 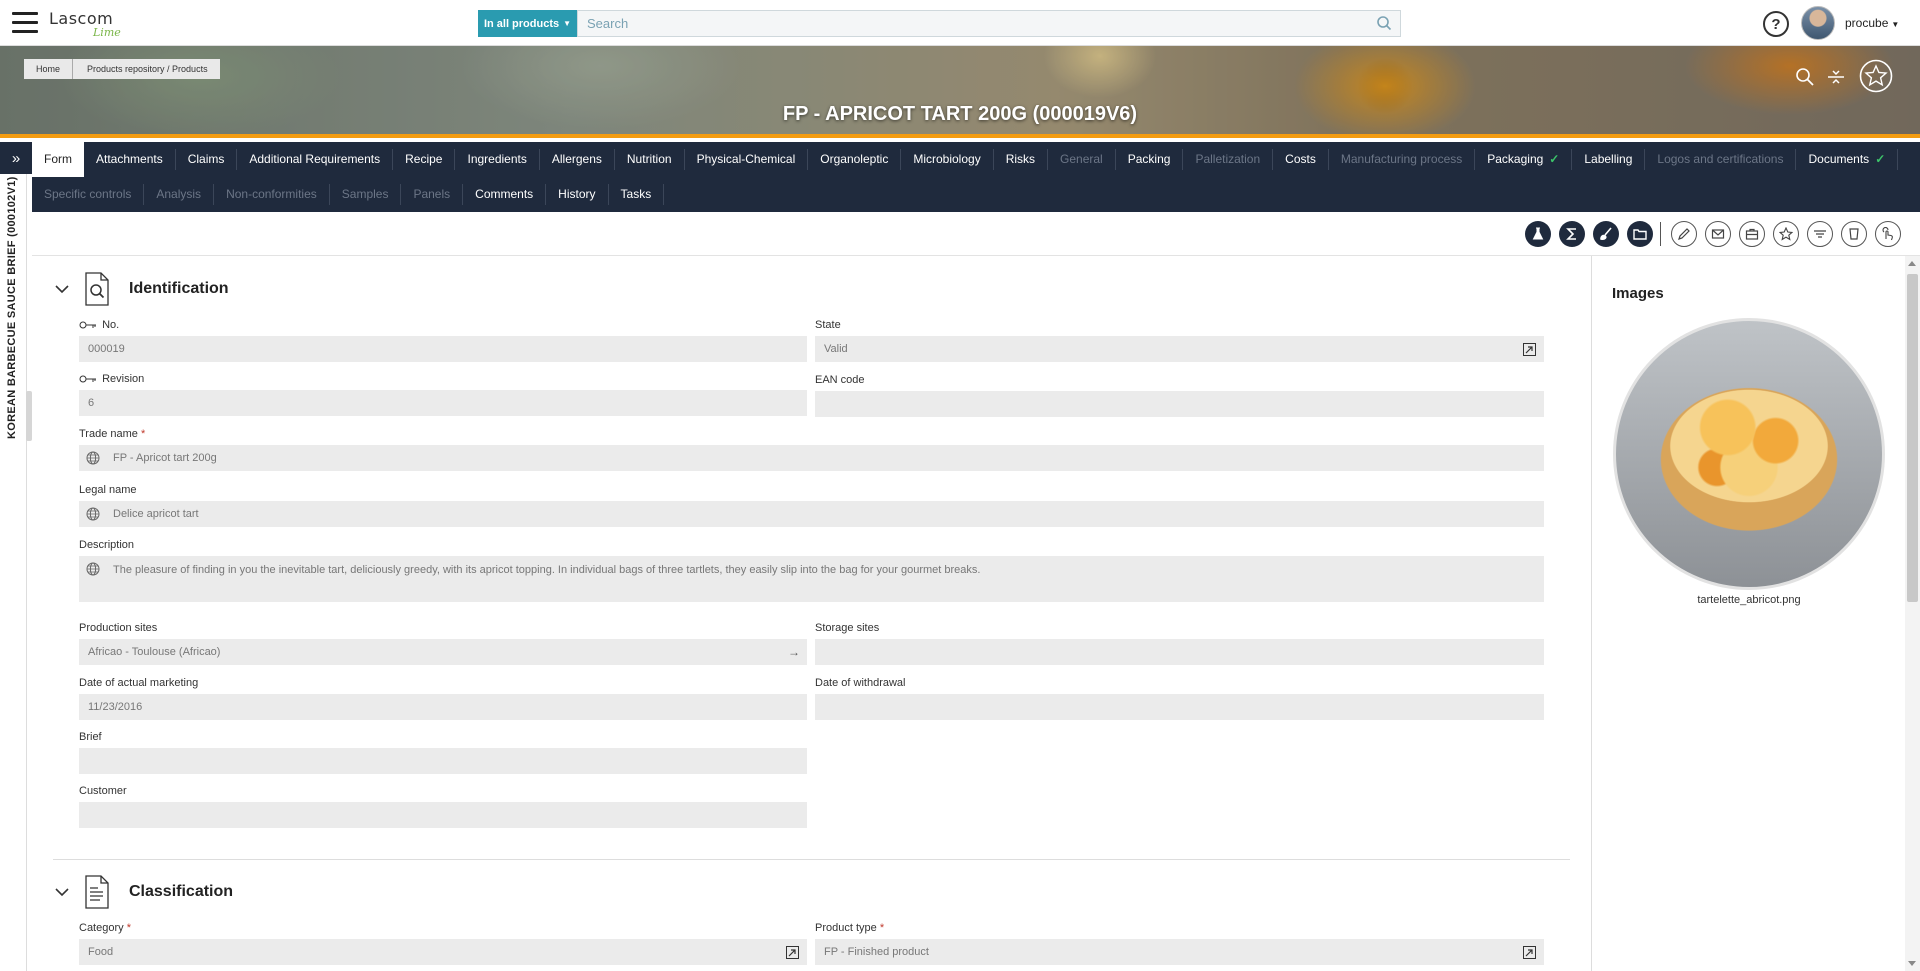 I want to click on tab-analysis: Analysis, so click(x=179, y=194).